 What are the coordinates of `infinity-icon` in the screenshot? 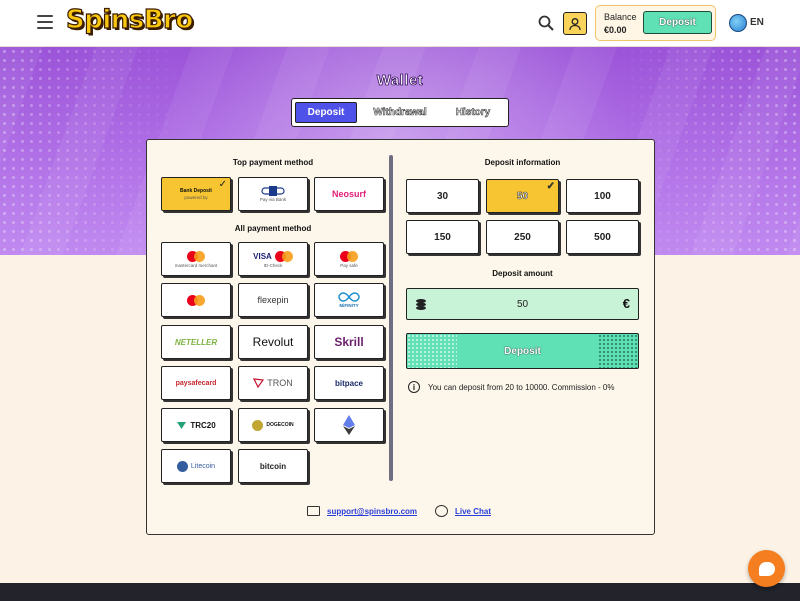 It's located at (349, 297).